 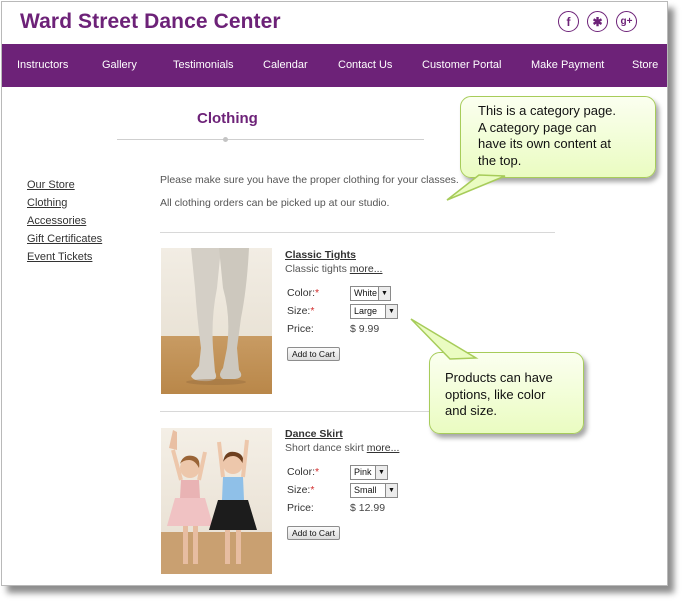 I want to click on sidebar-item-event-tickets: Event Tickets, so click(x=59, y=257).